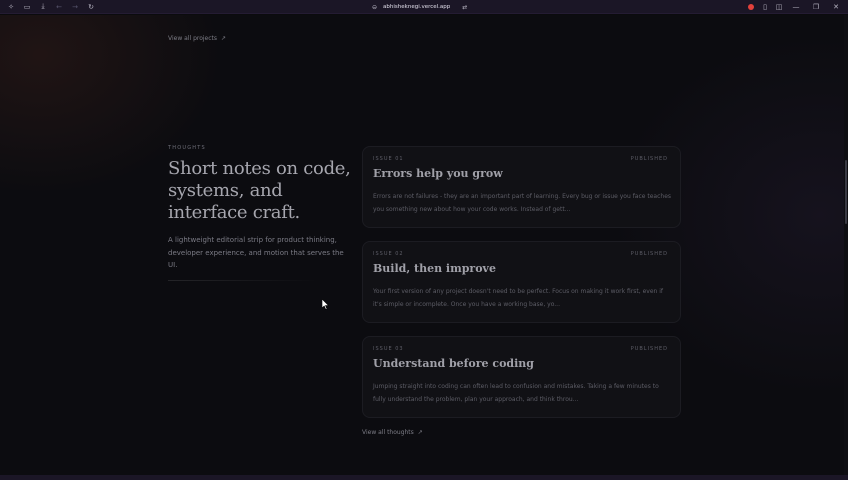  What do you see at coordinates (388, 349) in the screenshot?
I see `card-issue: ISSUE 03` at bounding box center [388, 349].